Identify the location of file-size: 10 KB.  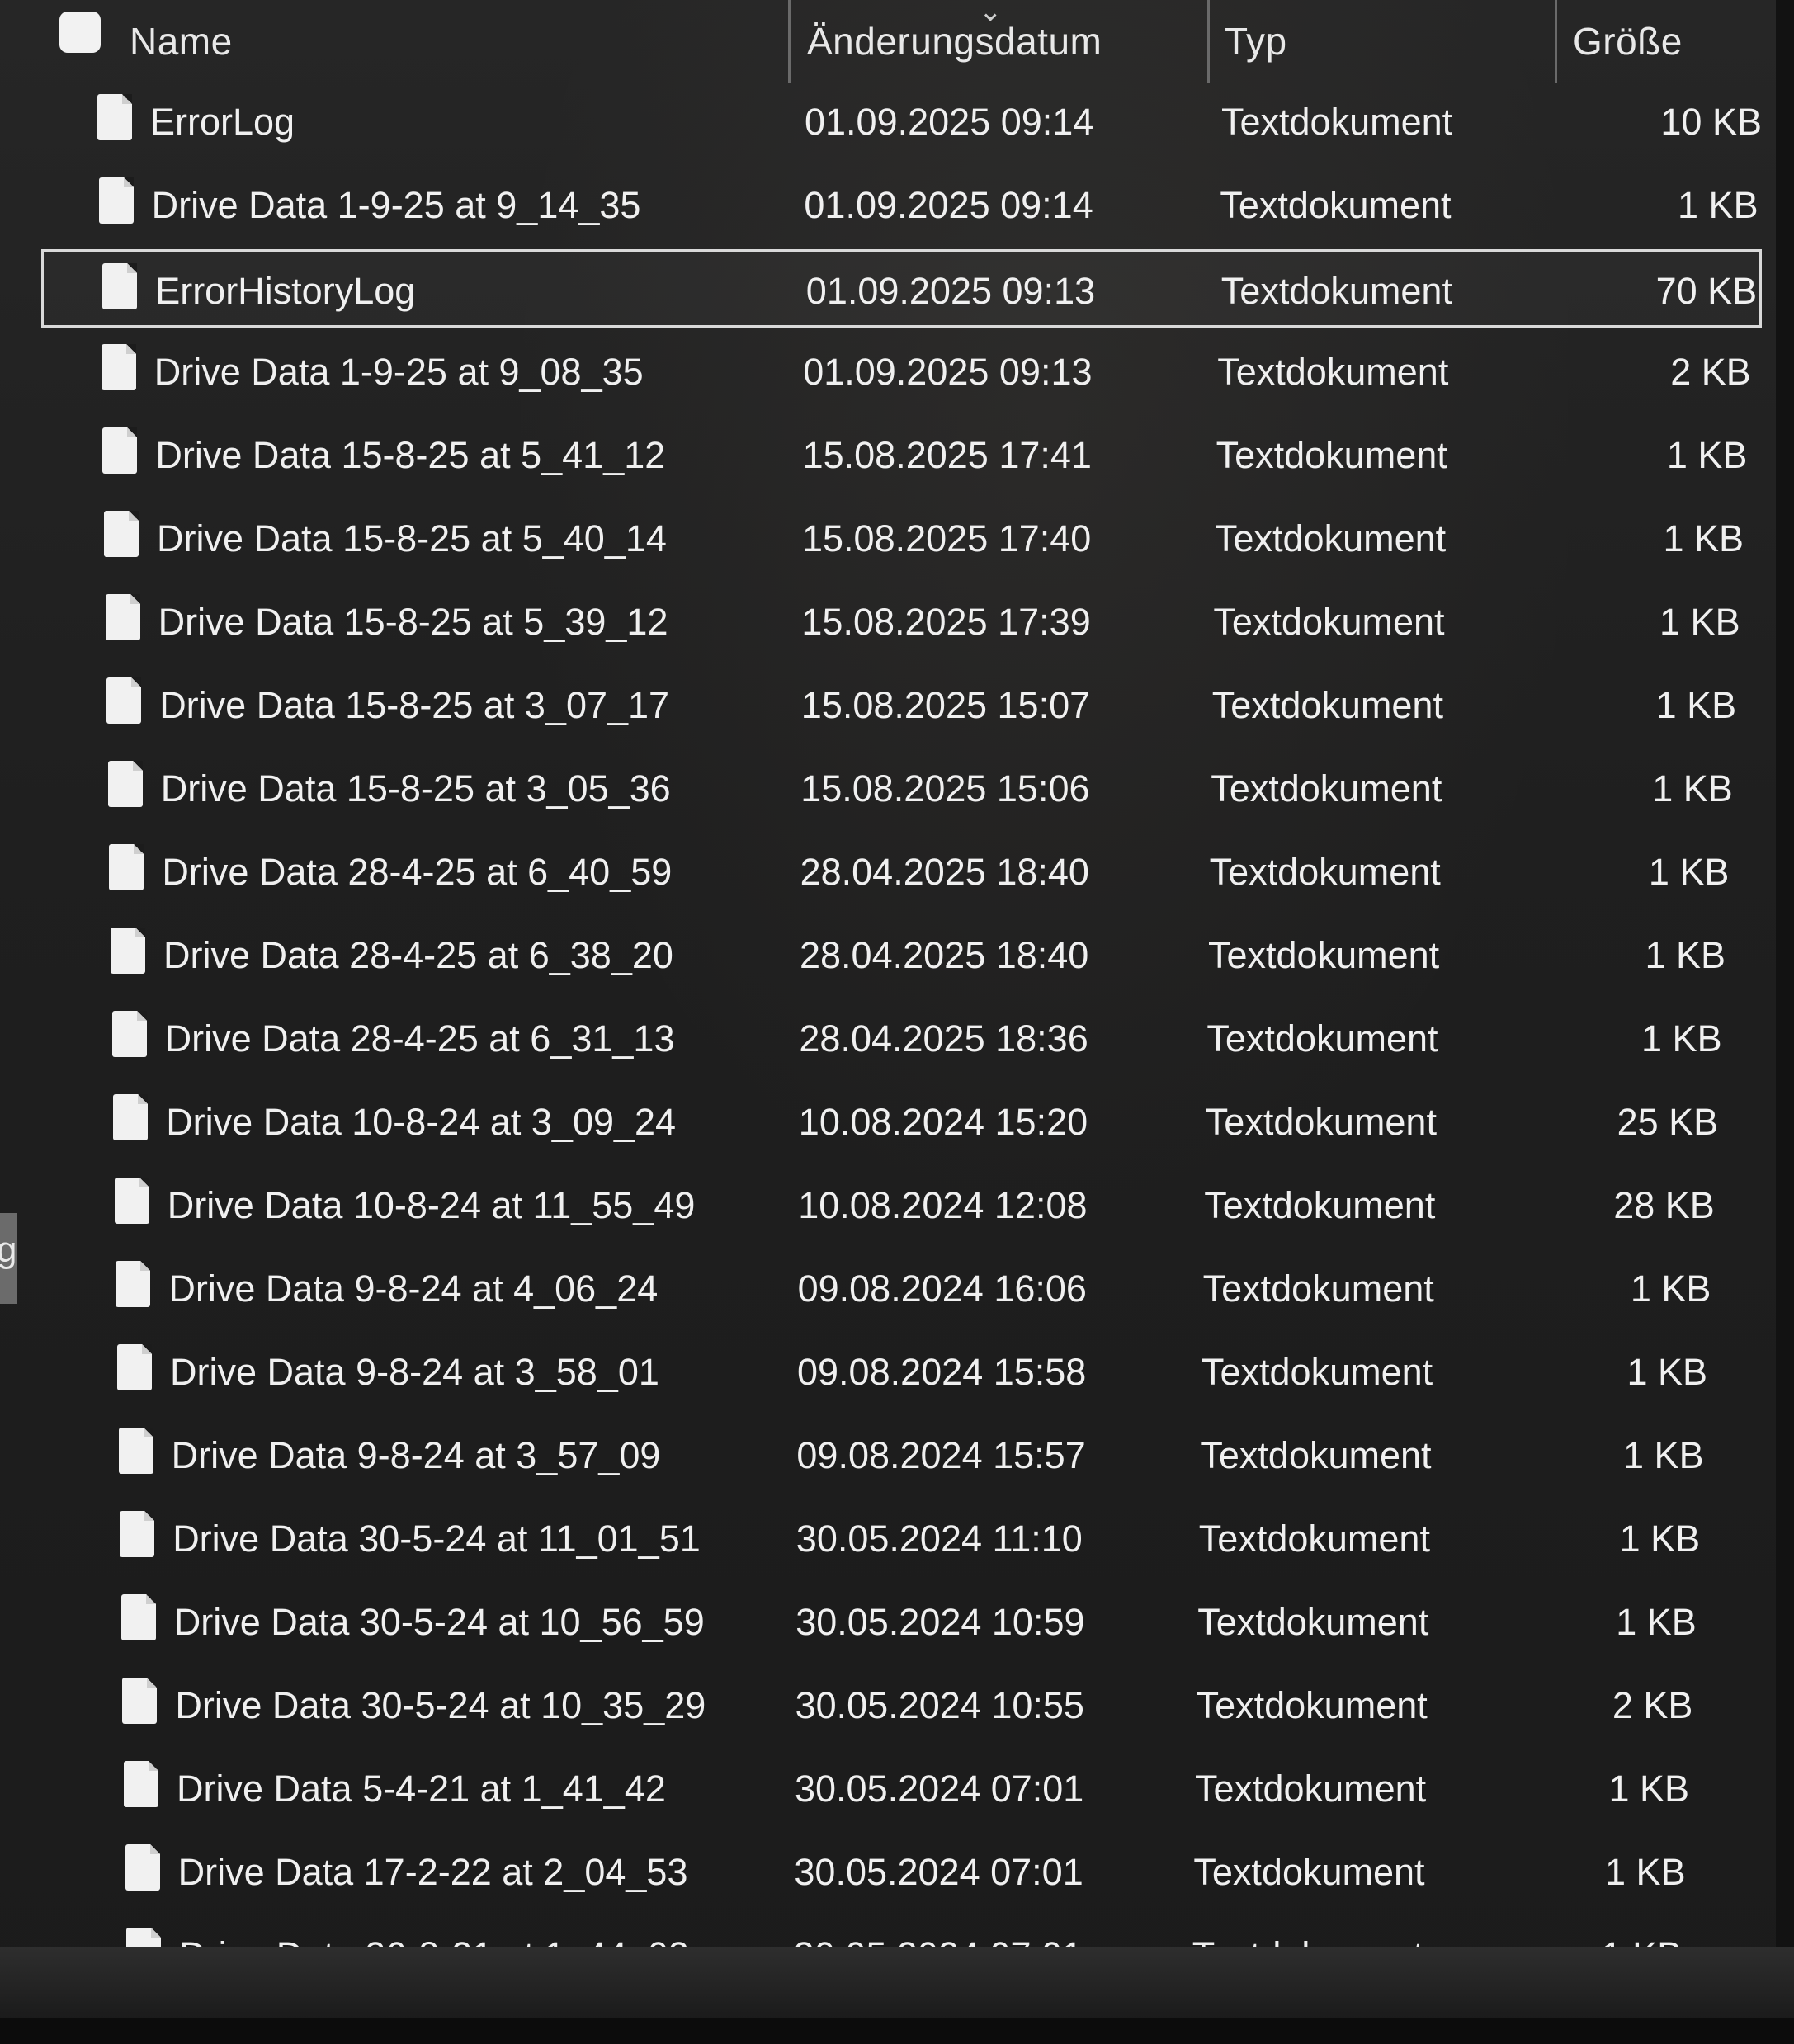
(1711, 121).